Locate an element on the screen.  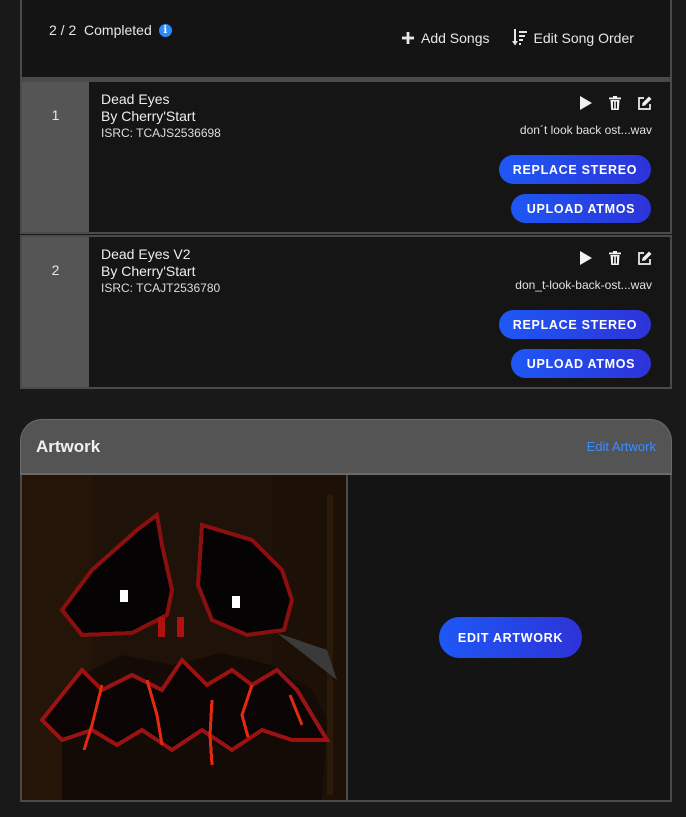
song-title: Dead Eyes is located at coordinates (135, 99).